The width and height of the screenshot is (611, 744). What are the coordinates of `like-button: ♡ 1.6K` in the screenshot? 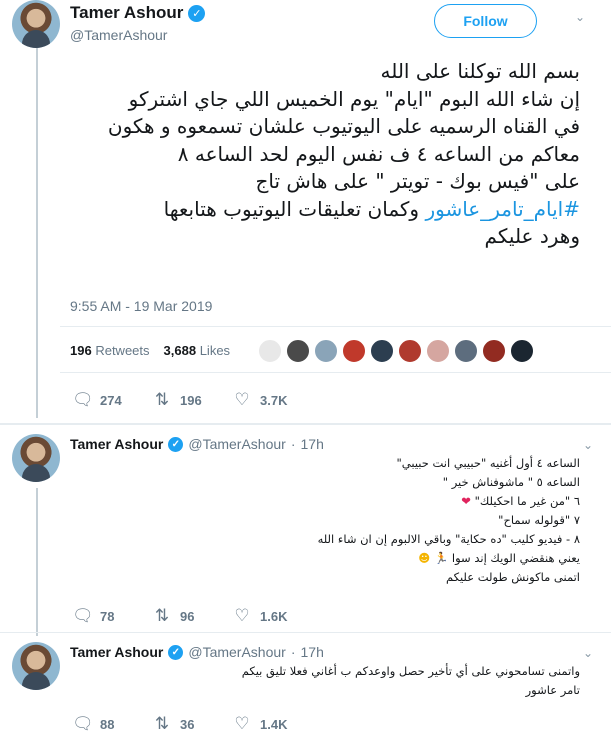 It's located at (272, 616).